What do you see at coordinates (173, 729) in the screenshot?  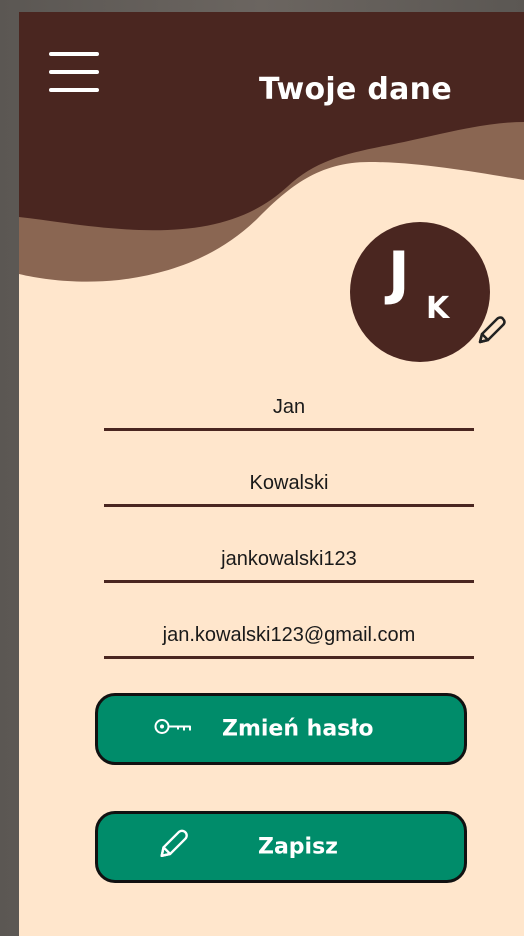 I see `key-icon` at bounding box center [173, 729].